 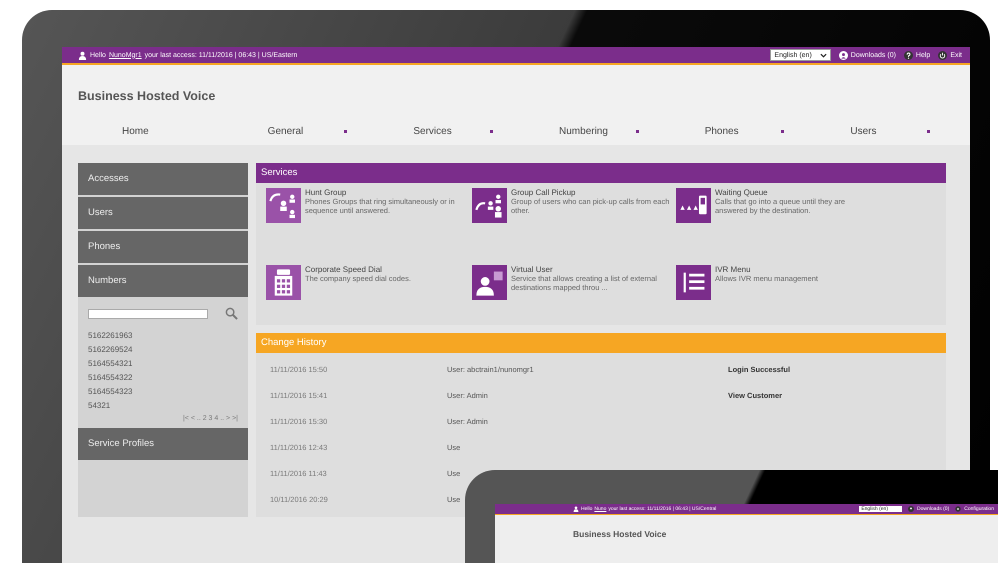 What do you see at coordinates (489, 205) in the screenshot?
I see `phone-people-icon` at bounding box center [489, 205].